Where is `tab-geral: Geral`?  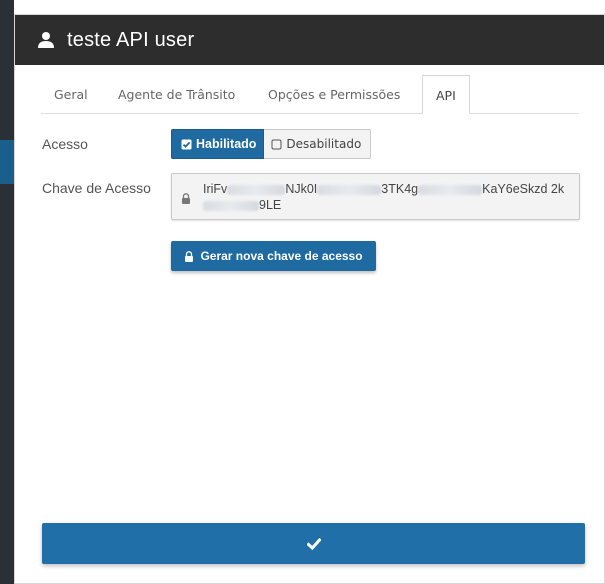 tab-geral: Geral is located at coordinates (71, 94).